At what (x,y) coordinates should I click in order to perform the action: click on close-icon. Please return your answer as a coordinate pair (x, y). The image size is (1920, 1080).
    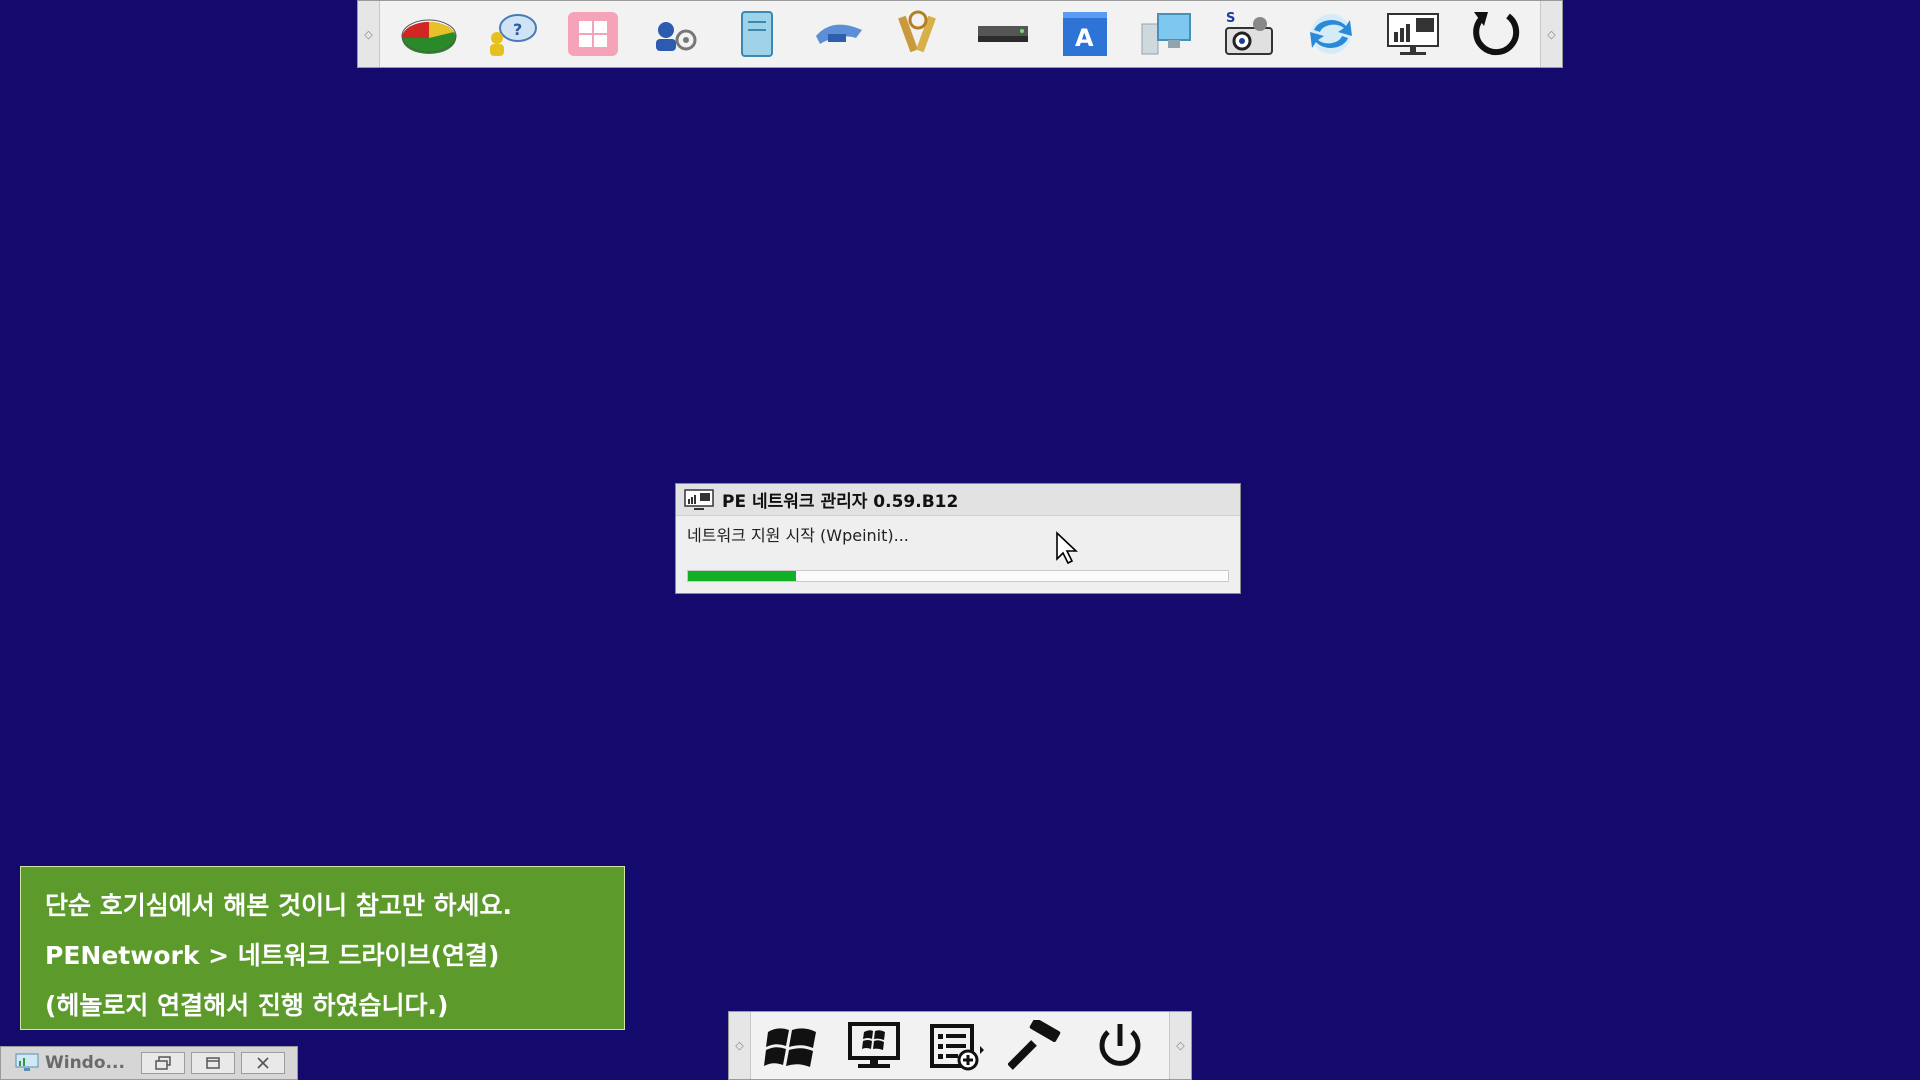
    Looking at the image, I should click on (263, 1063).